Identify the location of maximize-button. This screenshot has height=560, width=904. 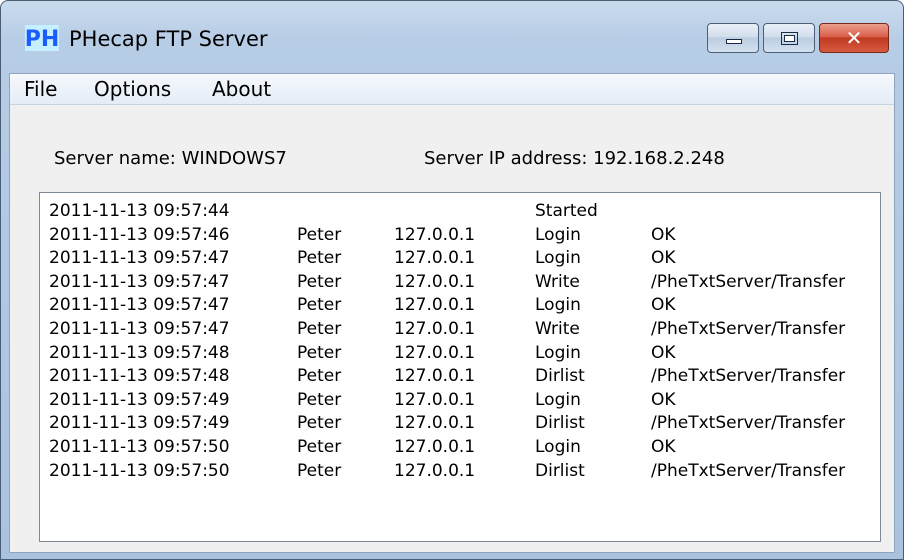
(789, 38).